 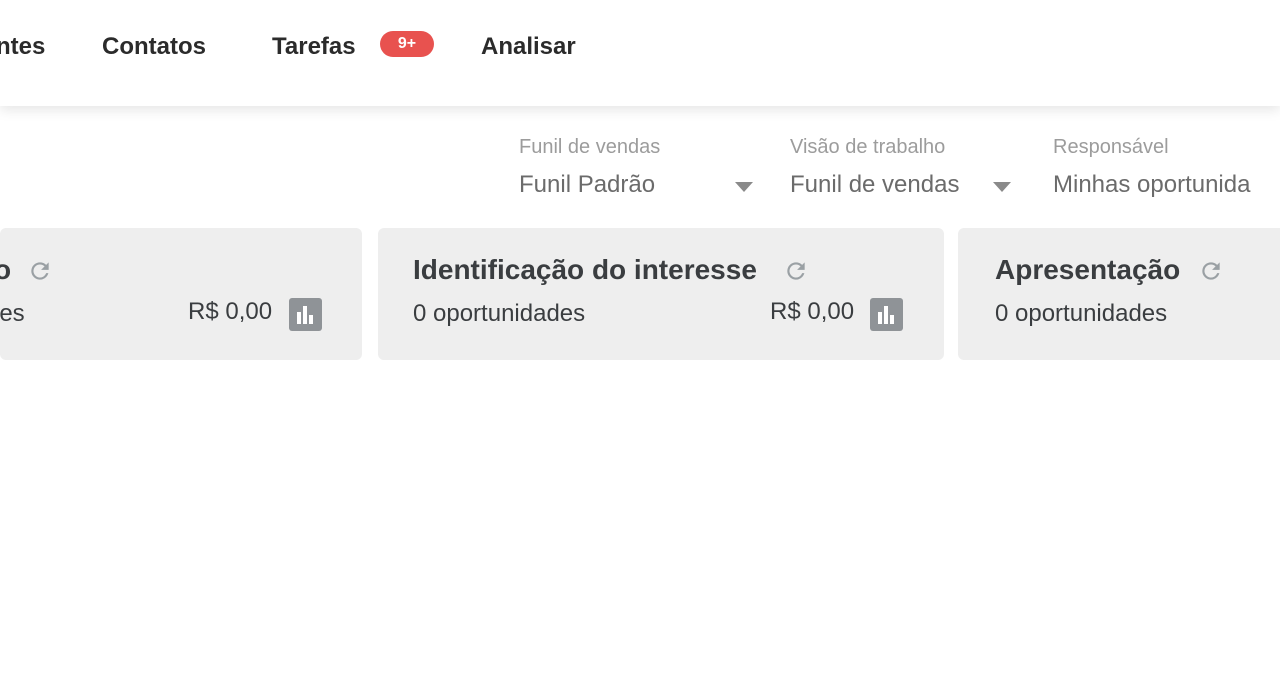 What do you see at coordinates (1119, 294) in the screenshot?
I see `stage-card: Apresentação 0 oportunidades` at bounding box center [1119, 294].